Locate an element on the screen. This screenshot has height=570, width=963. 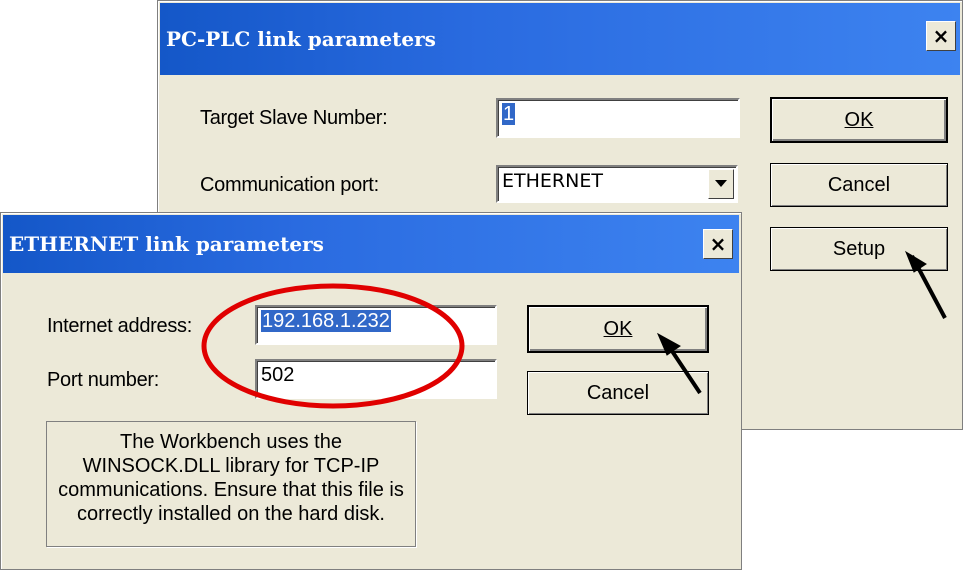
ethernet-cancel-label: Cancel is located at coordinates (618, 392).